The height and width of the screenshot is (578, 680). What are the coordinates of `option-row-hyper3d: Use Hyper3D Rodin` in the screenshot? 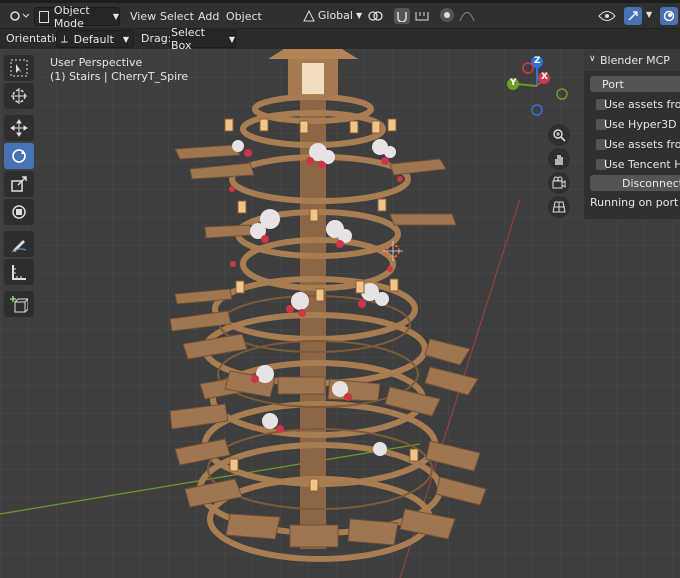 It's located at (635, 125).